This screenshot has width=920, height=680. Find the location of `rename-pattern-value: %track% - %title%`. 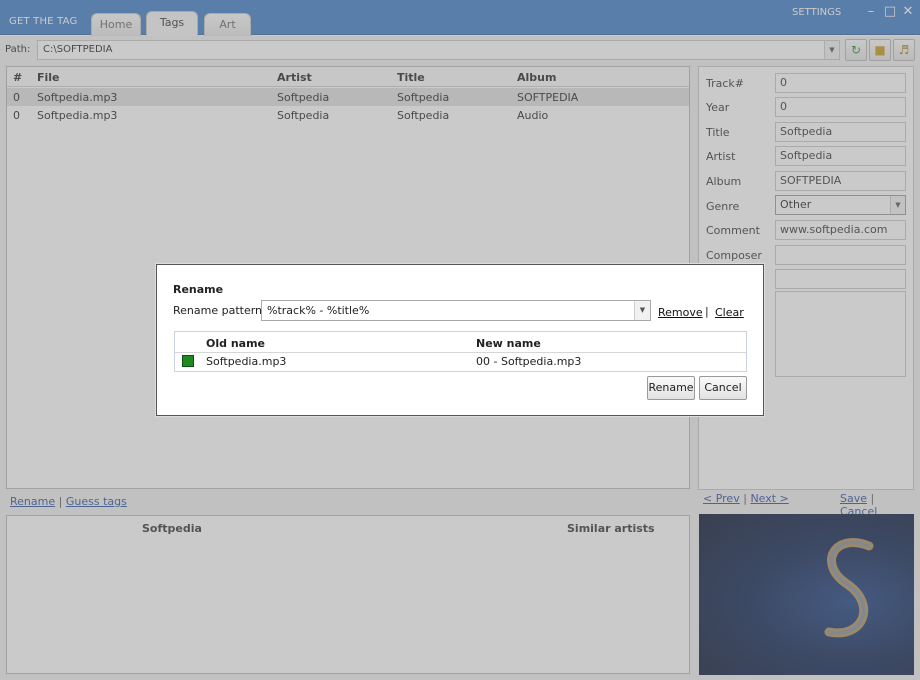

rename-pattern-value: %track% - %title% is located at coordinates (318, 310).